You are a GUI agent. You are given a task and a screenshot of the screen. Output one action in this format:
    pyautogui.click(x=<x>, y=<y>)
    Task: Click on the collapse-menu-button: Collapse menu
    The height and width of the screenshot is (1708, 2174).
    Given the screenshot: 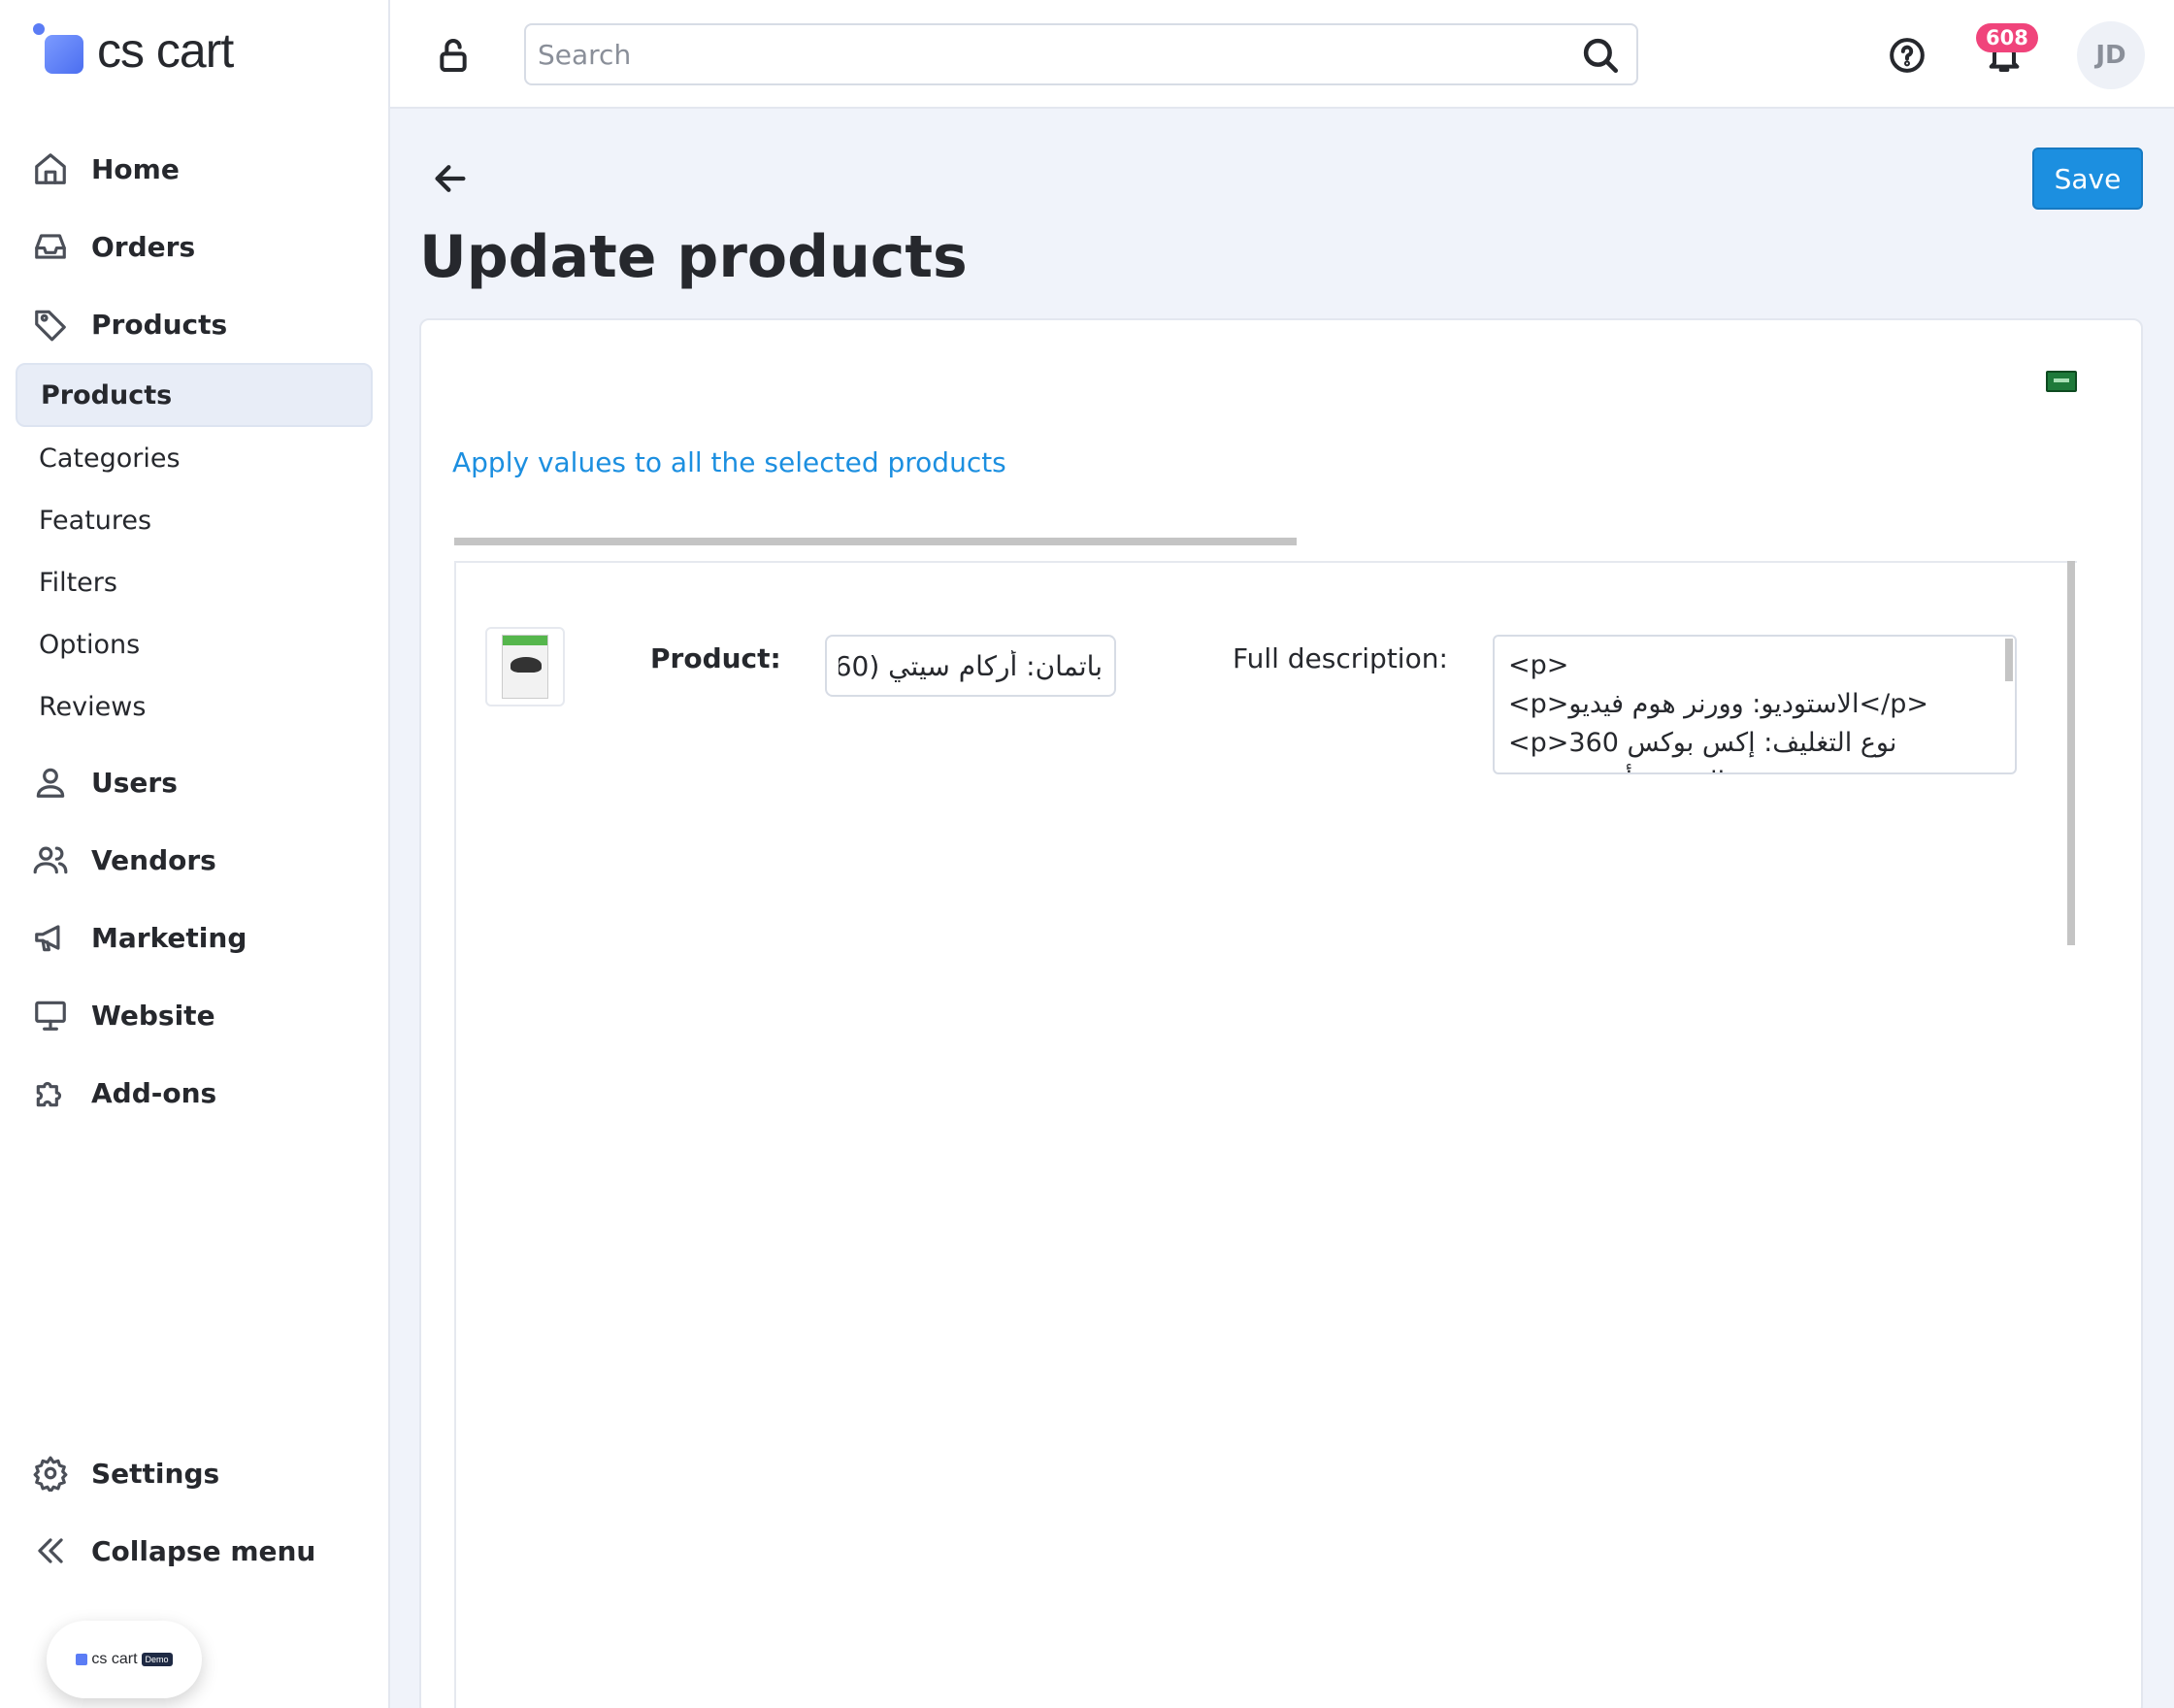 What is the action you would take?
    pyautogui.click(x=194, y=1551)
    